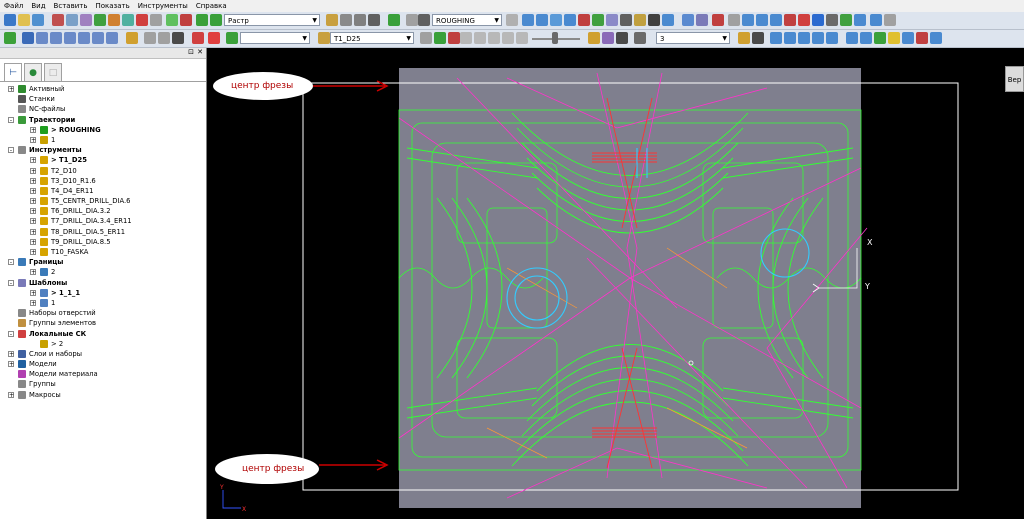 Image resolution: width=1024 pixels, height=519 pixels. Describe the element at coordinates (103, 395) in the screenshot. I see `tree-node: + Макросы` at that location.